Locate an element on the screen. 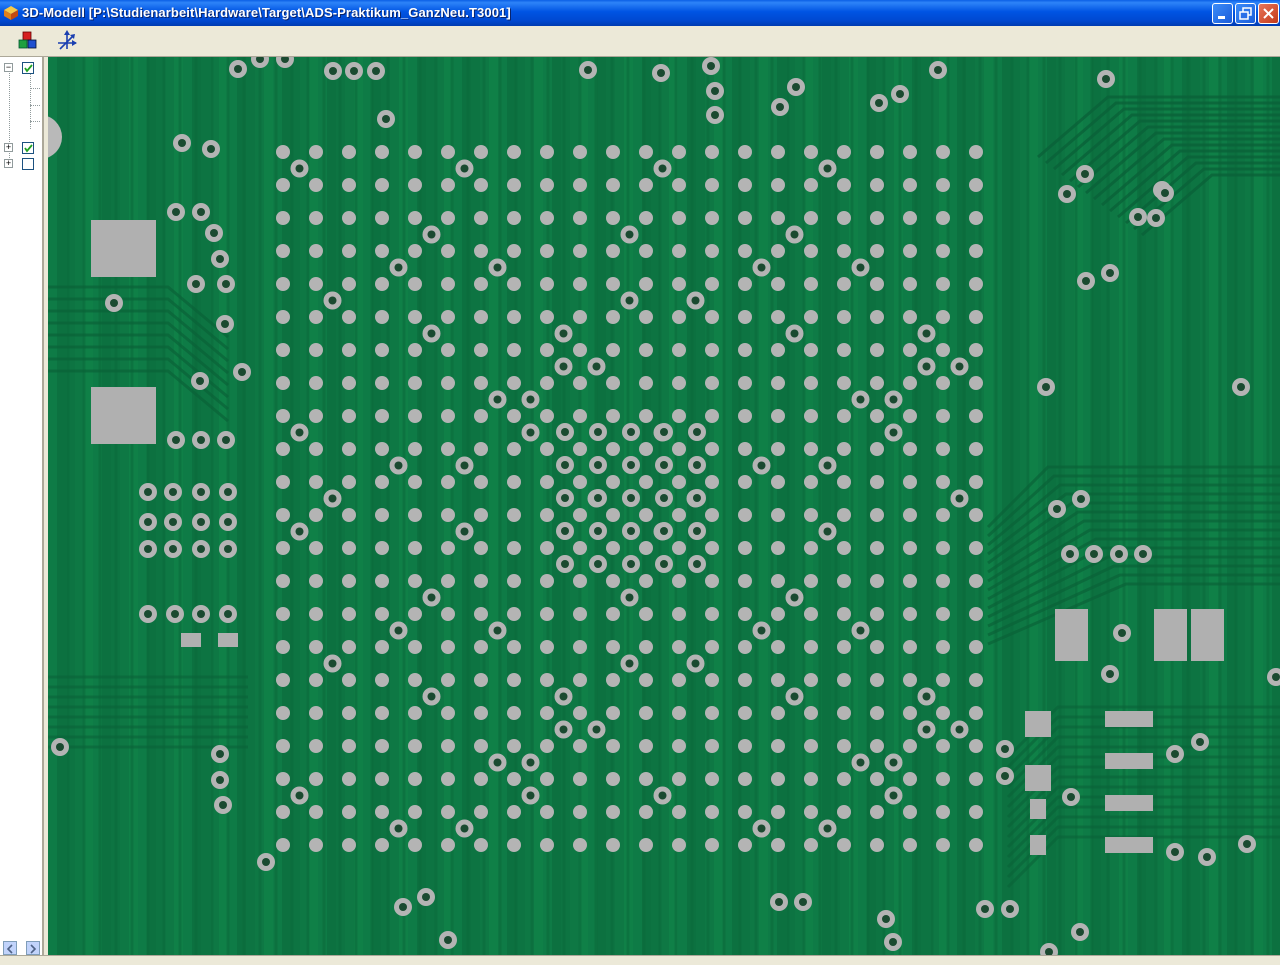  scroll-left-button is located at coordinates (10, 948).